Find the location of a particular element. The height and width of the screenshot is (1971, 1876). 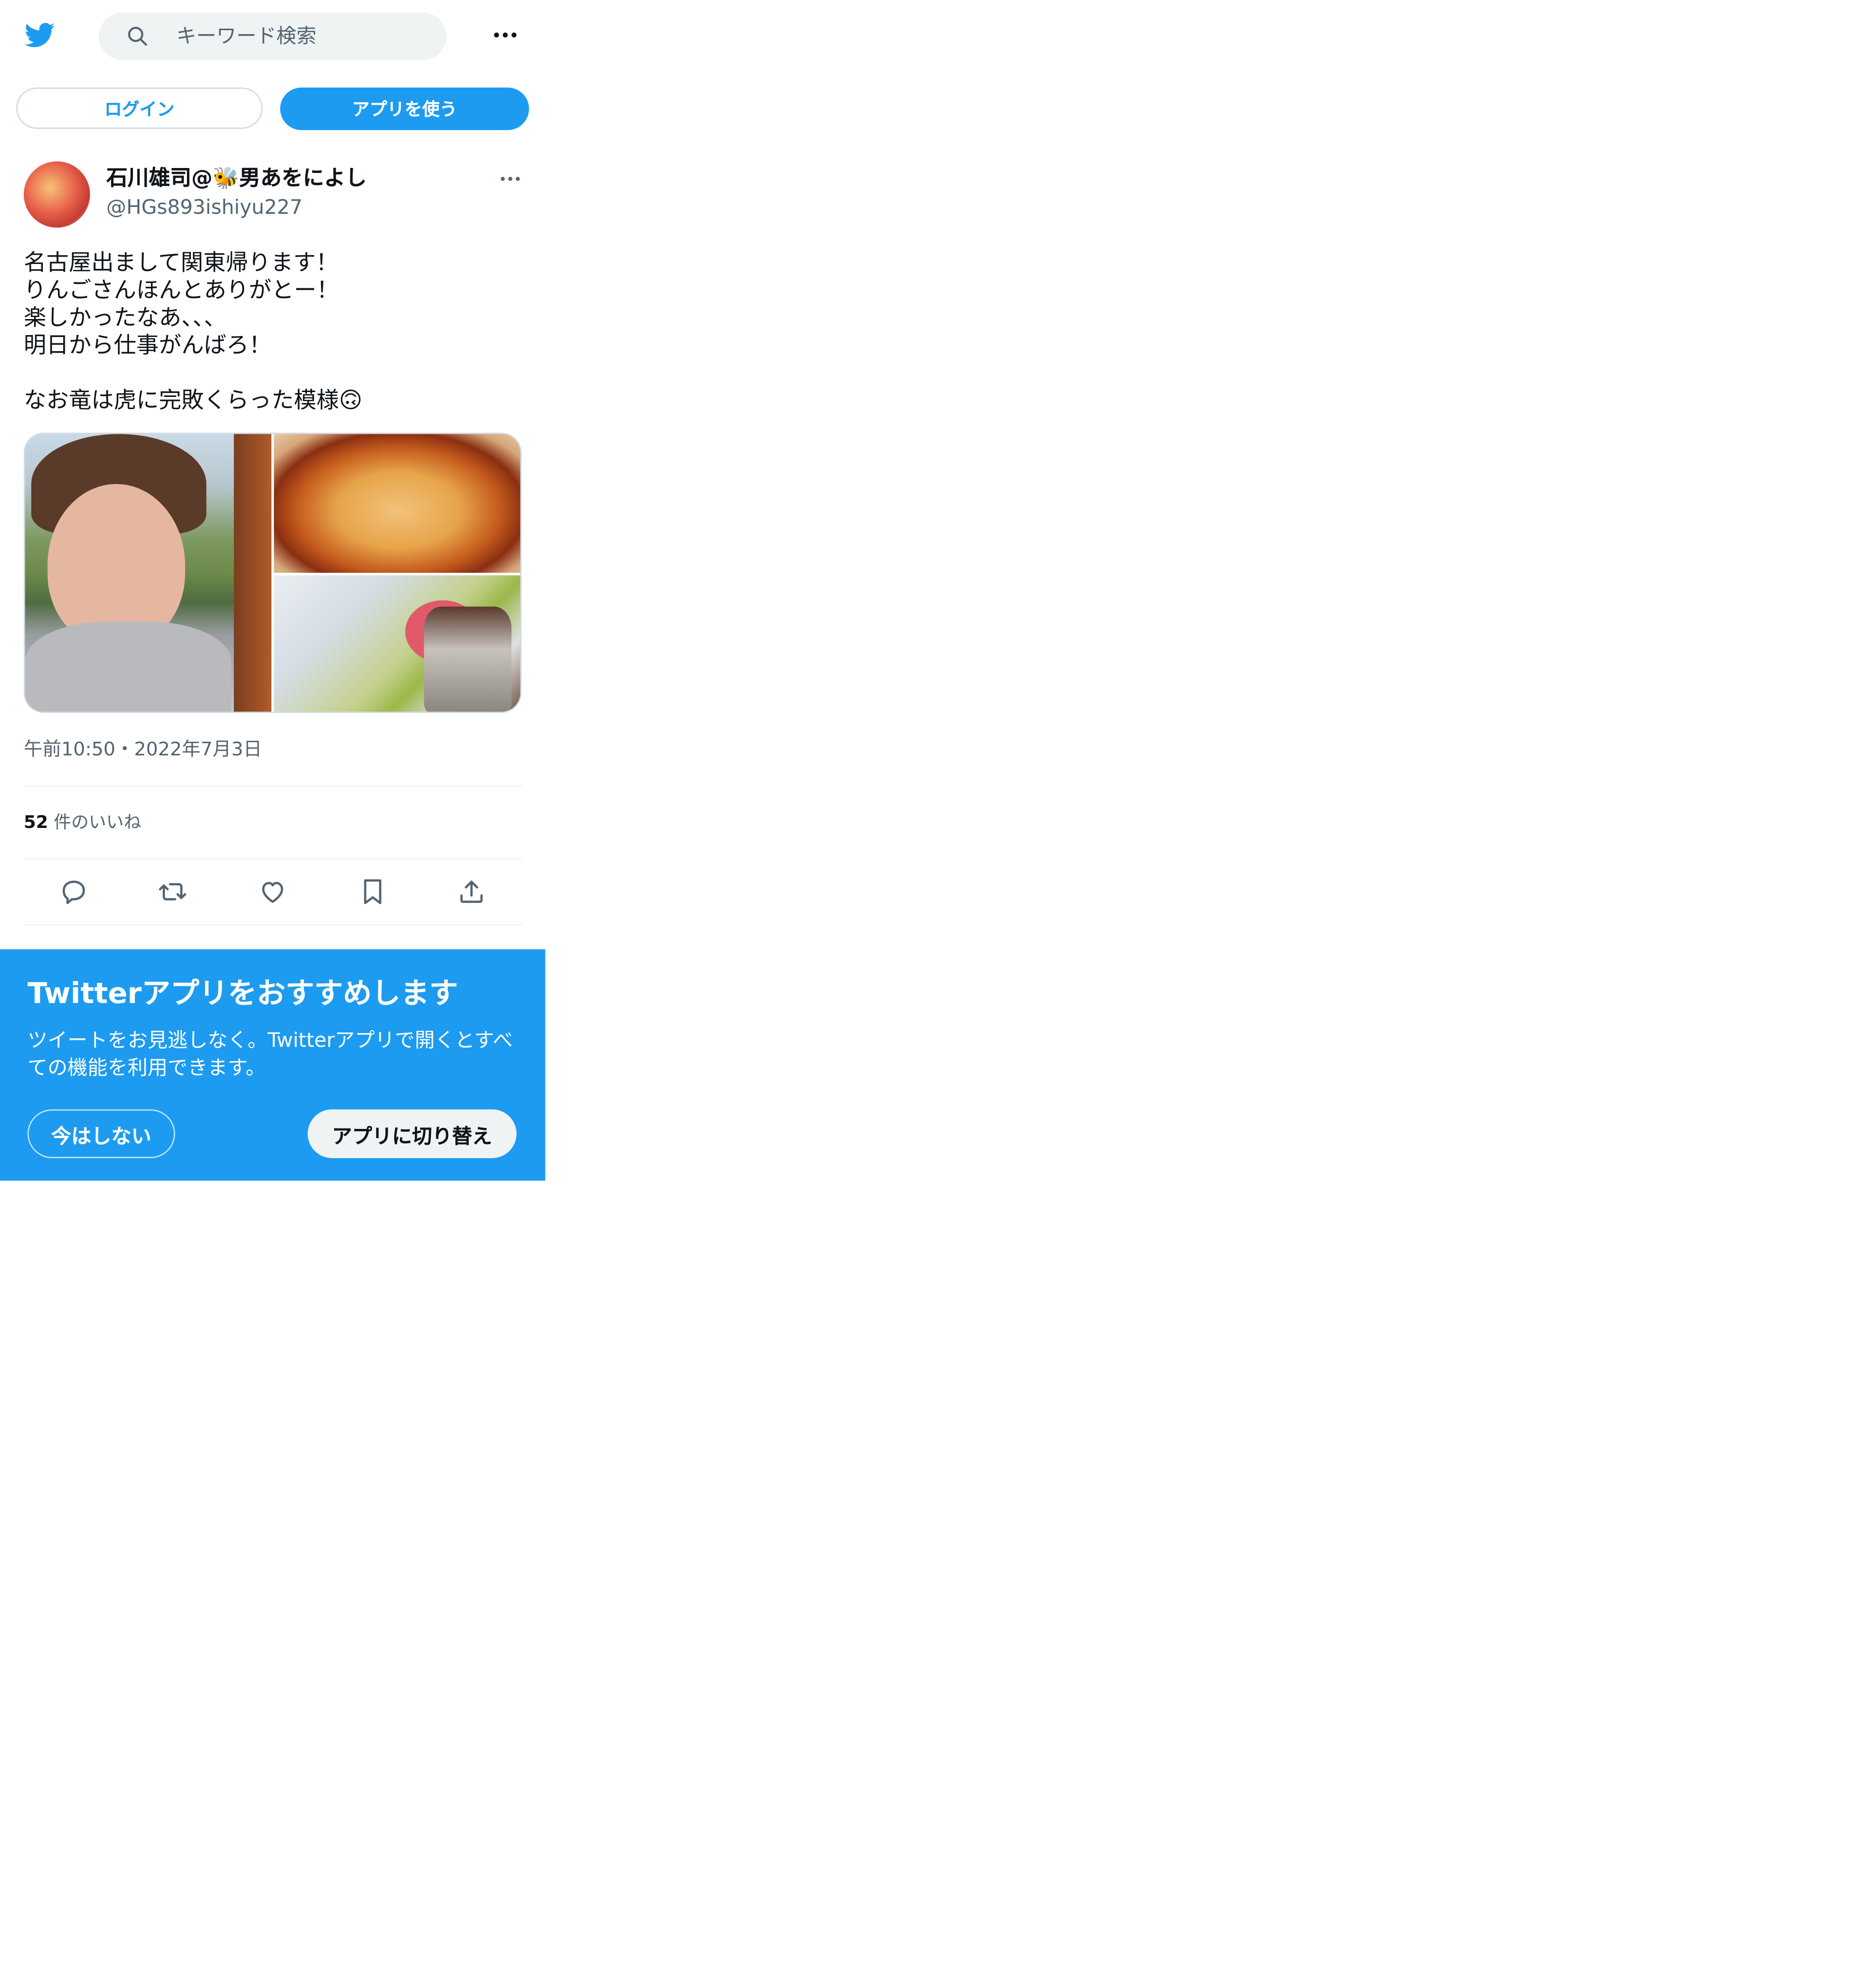

user-handle: @HGs893ishiyu227 is located at coordinates (204, 207).